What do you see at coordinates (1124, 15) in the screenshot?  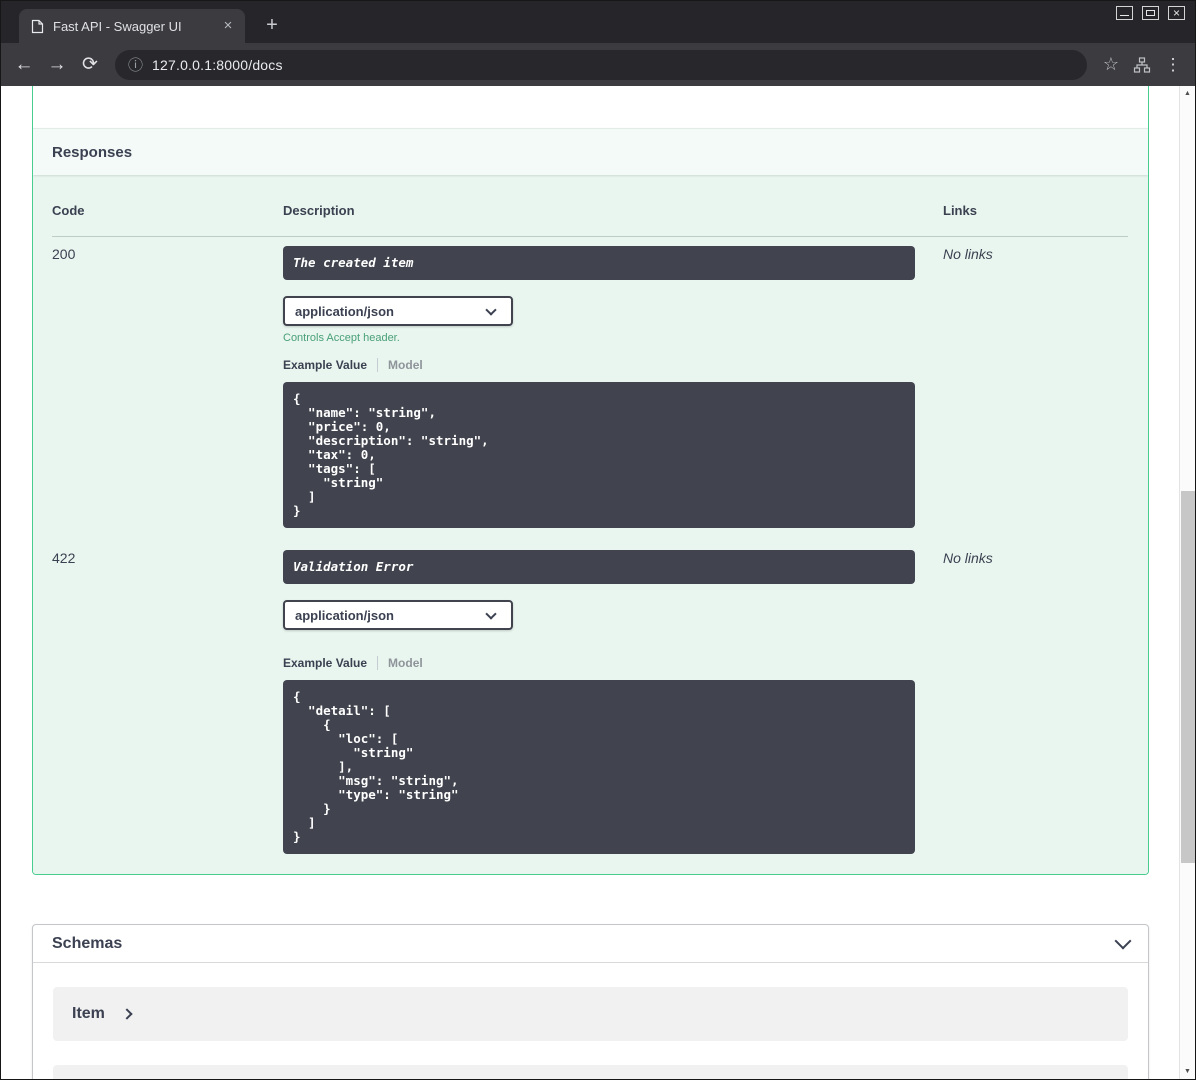 I see `minimize-icon` at bounding box center [1124, 15].